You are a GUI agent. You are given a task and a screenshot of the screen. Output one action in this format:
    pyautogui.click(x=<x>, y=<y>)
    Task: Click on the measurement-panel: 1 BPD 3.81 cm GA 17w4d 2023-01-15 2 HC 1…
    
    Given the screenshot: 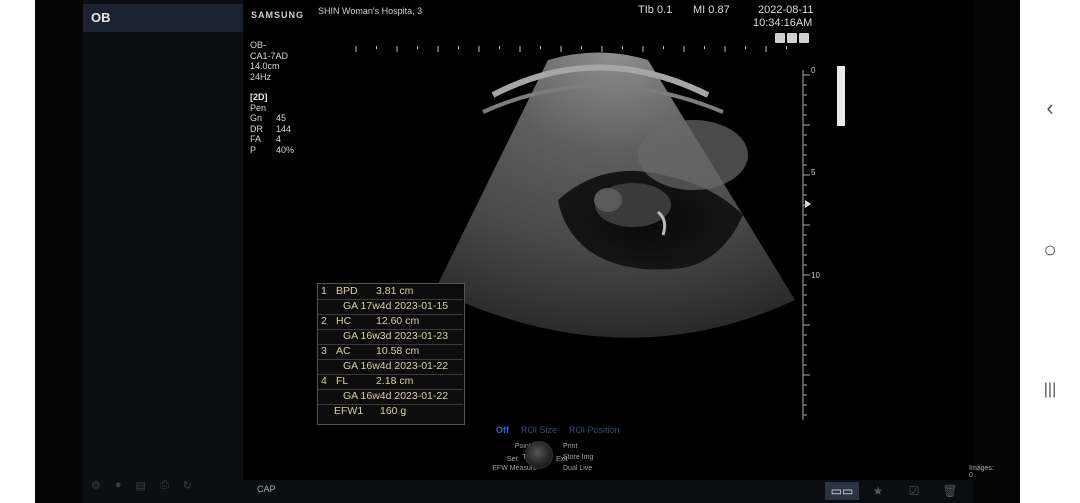 What is the action you would take?
    pyautogui.click(x=391, y=354)
    